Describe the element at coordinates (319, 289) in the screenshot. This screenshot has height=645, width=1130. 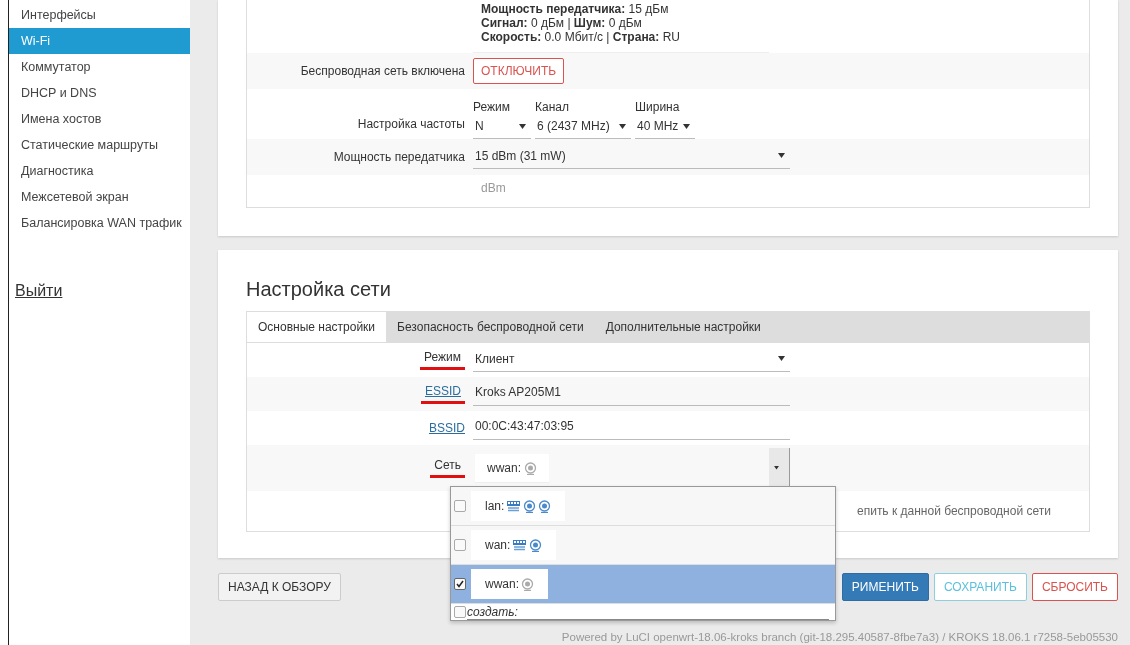
I see `section-title: Настройка сети` at that location.